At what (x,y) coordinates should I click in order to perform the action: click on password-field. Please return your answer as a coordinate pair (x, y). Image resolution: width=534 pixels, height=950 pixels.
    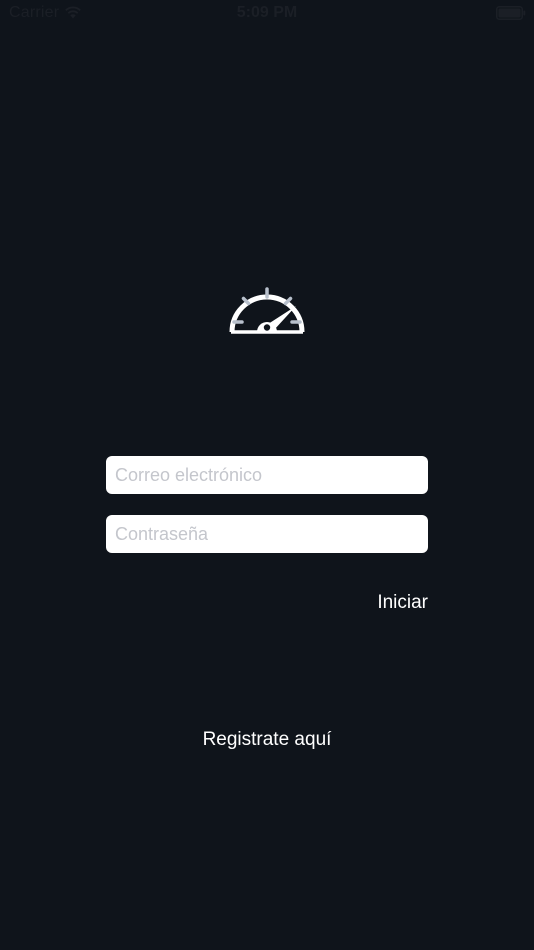
    Looking at the image, I should click on (267, 534).